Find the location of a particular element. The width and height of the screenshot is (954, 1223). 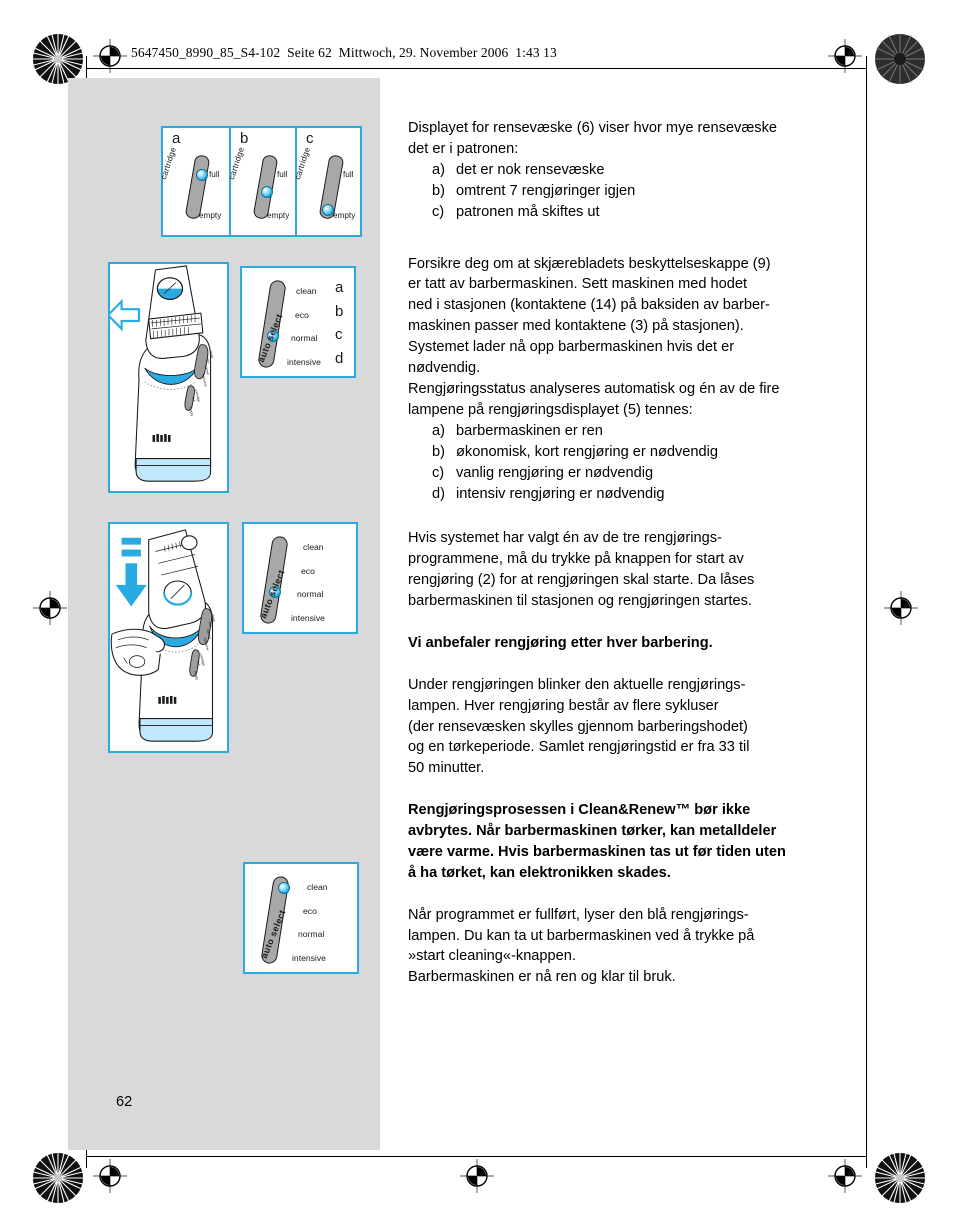

page-number: 62 is located at coordinates (124, 1102).